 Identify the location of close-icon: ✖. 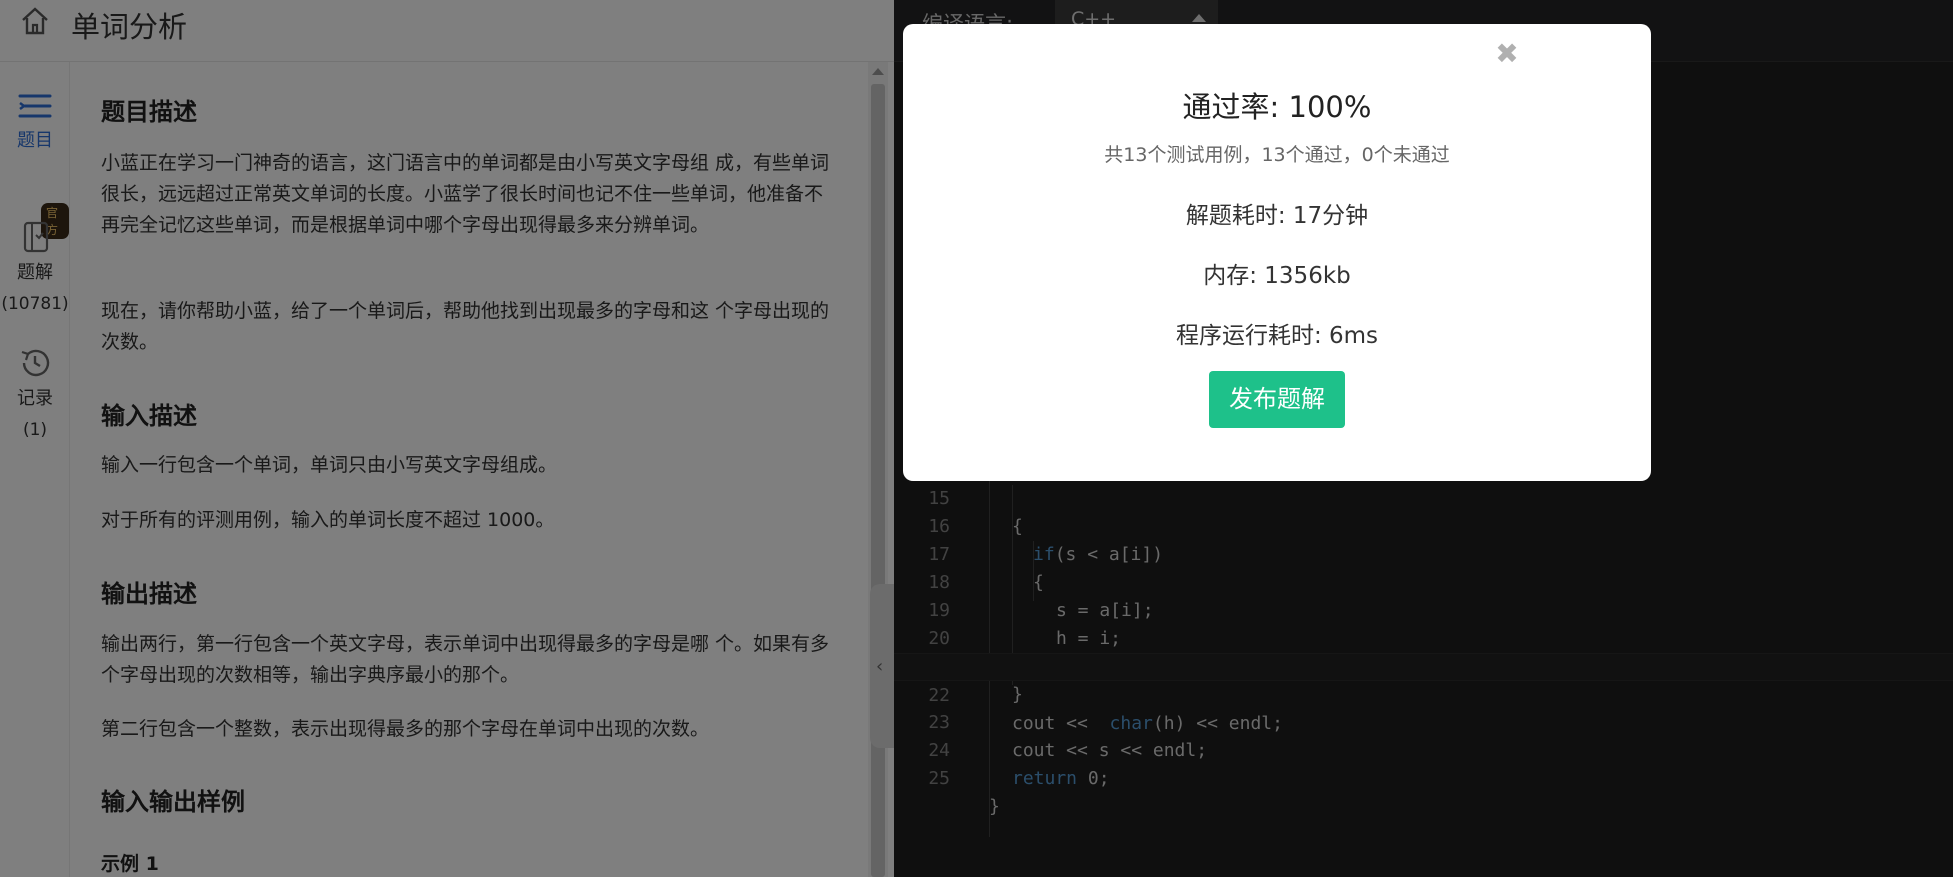
(1507, 54).